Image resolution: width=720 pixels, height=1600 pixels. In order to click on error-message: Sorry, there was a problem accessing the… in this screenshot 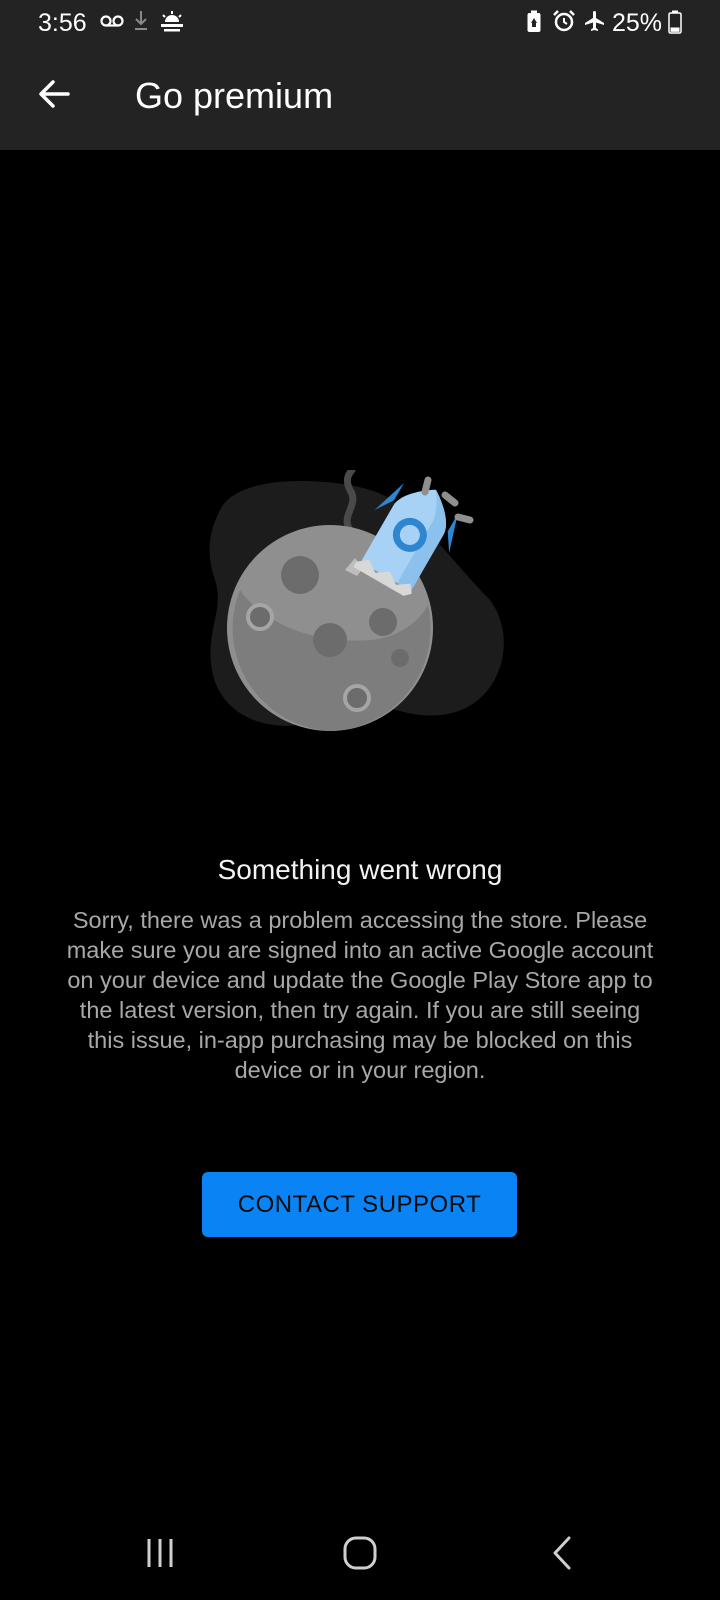, I will do `click(360, 995)`.